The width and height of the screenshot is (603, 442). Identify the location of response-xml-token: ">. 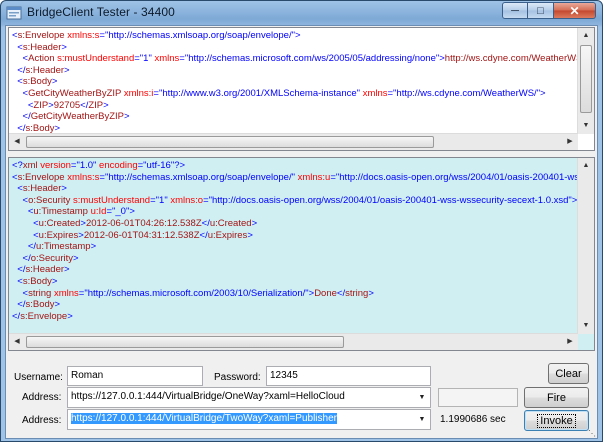
(310, 293).